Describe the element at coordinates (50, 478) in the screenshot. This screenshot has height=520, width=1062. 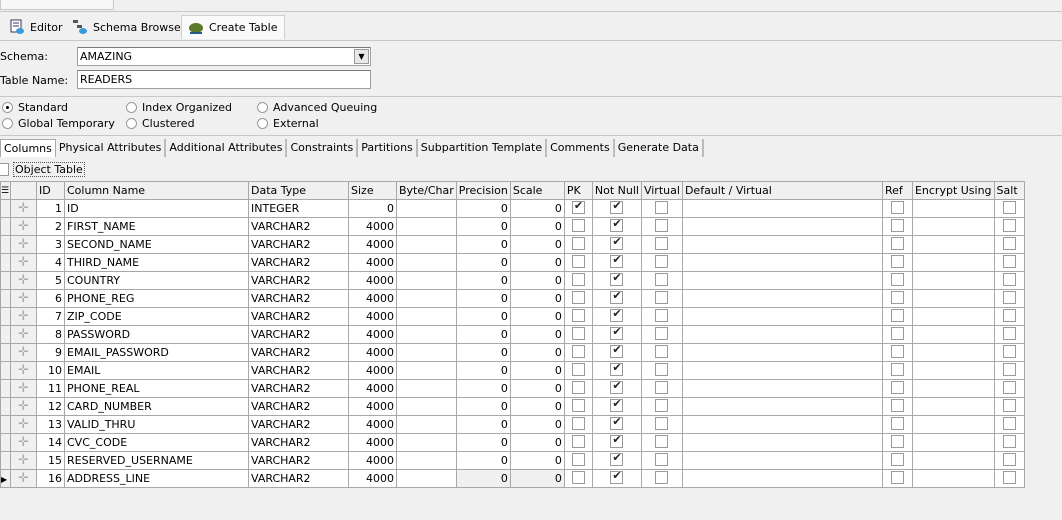
I see `cell-id: 16` at that location.